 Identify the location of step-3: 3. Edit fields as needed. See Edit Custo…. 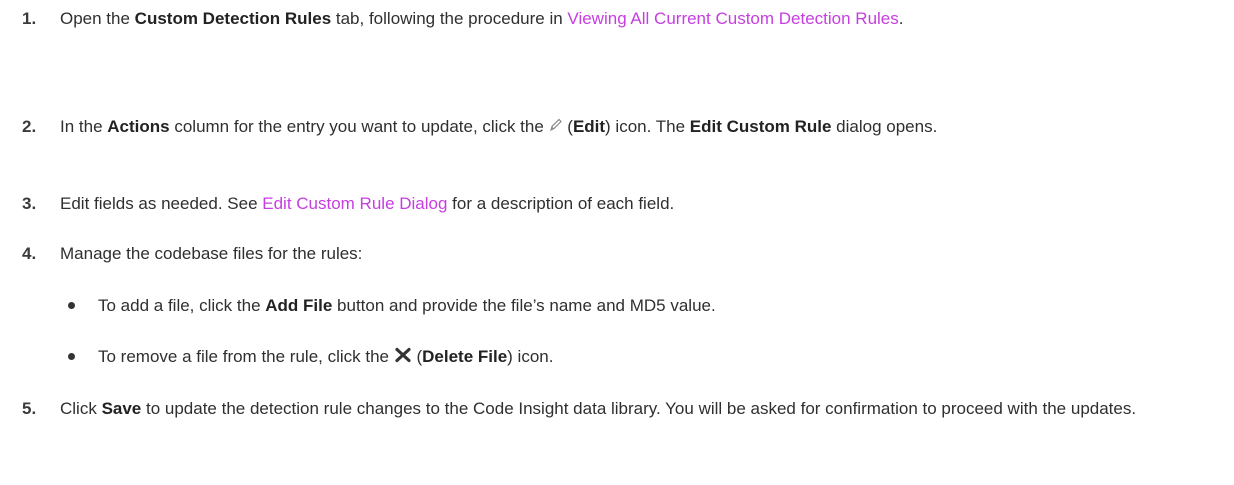
(617, 204).